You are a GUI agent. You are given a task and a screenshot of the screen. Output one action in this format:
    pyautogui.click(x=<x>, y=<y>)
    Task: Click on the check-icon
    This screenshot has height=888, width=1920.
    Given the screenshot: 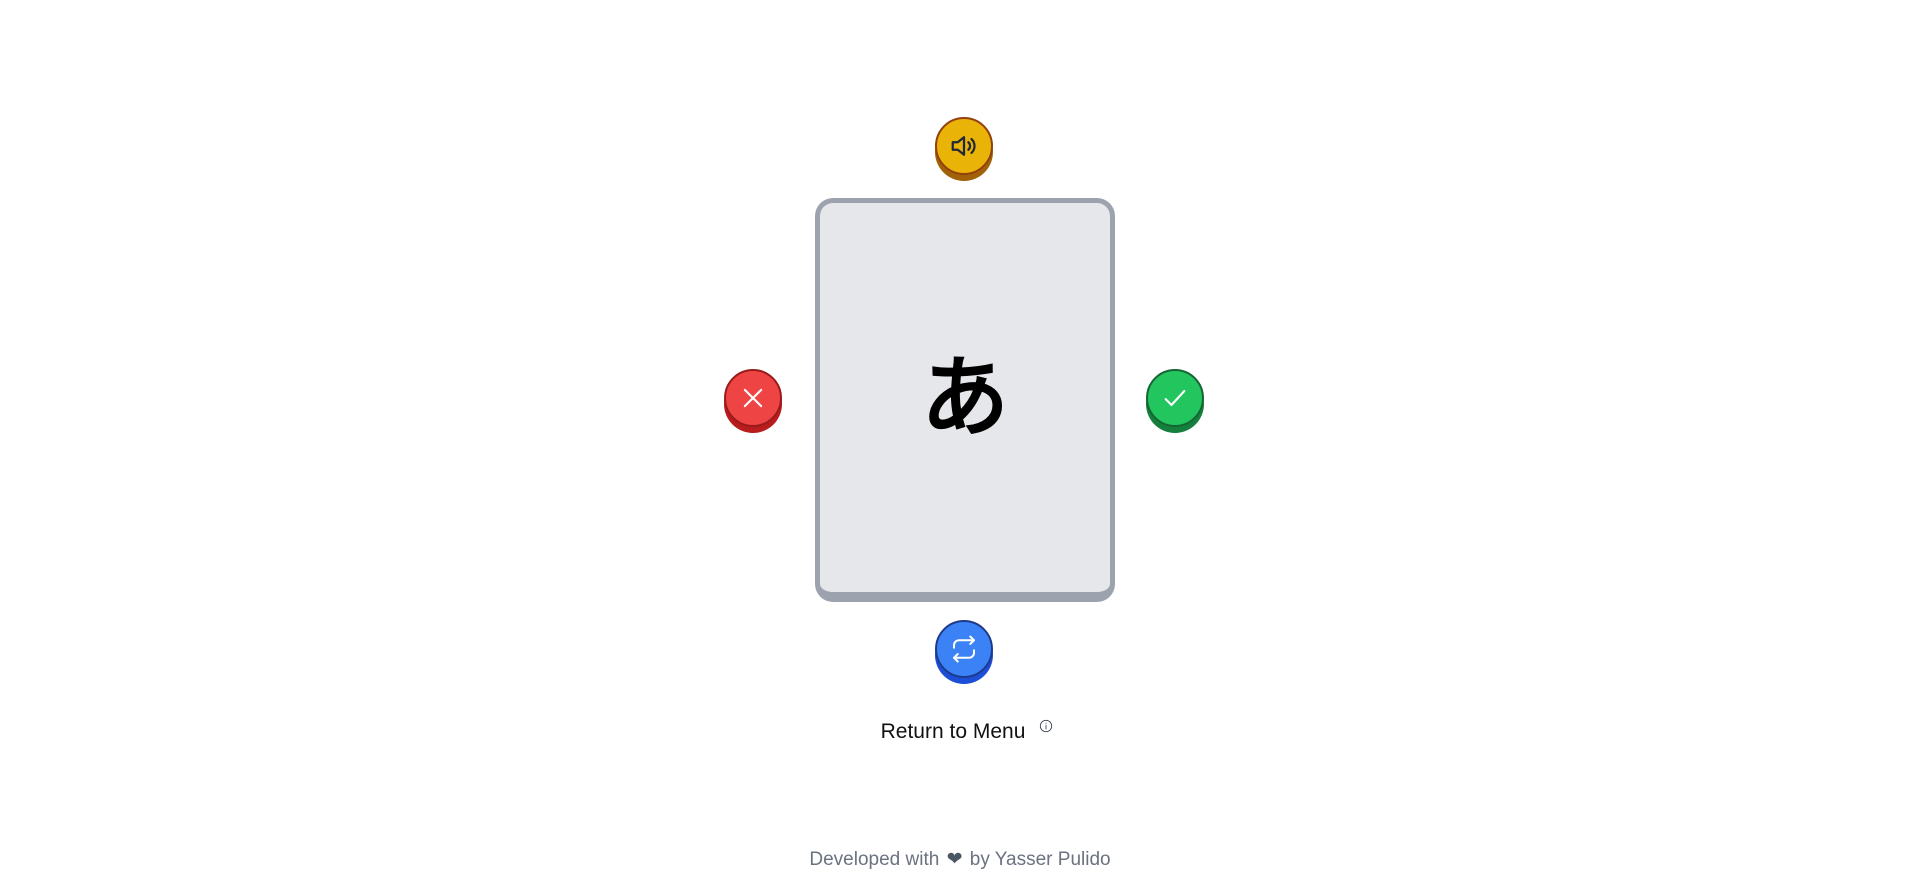 What is the action you would take?
    pyautogui.click(x=1175, y=398)
    